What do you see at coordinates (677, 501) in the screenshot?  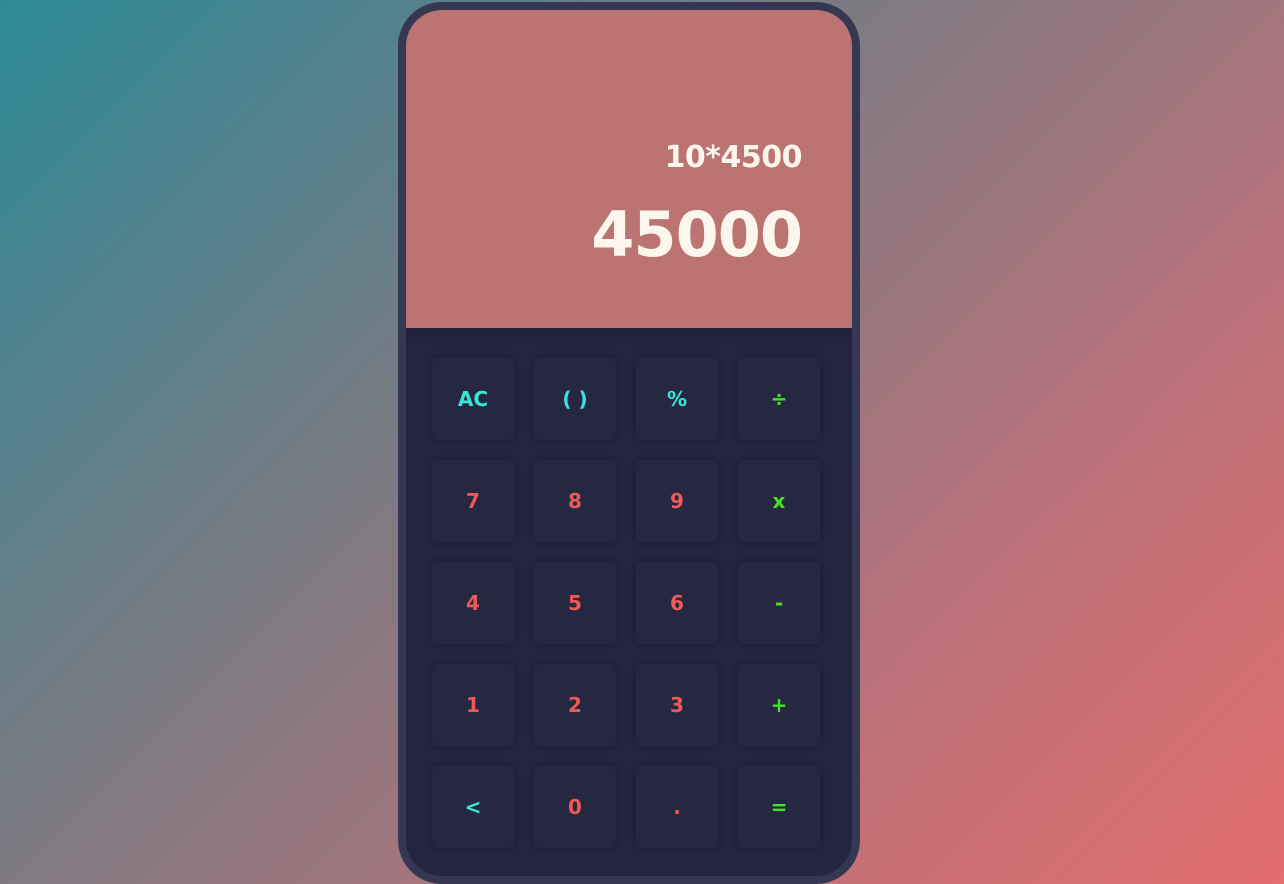 I see `digit-9-button: 9` at bounding box center [677, 501].